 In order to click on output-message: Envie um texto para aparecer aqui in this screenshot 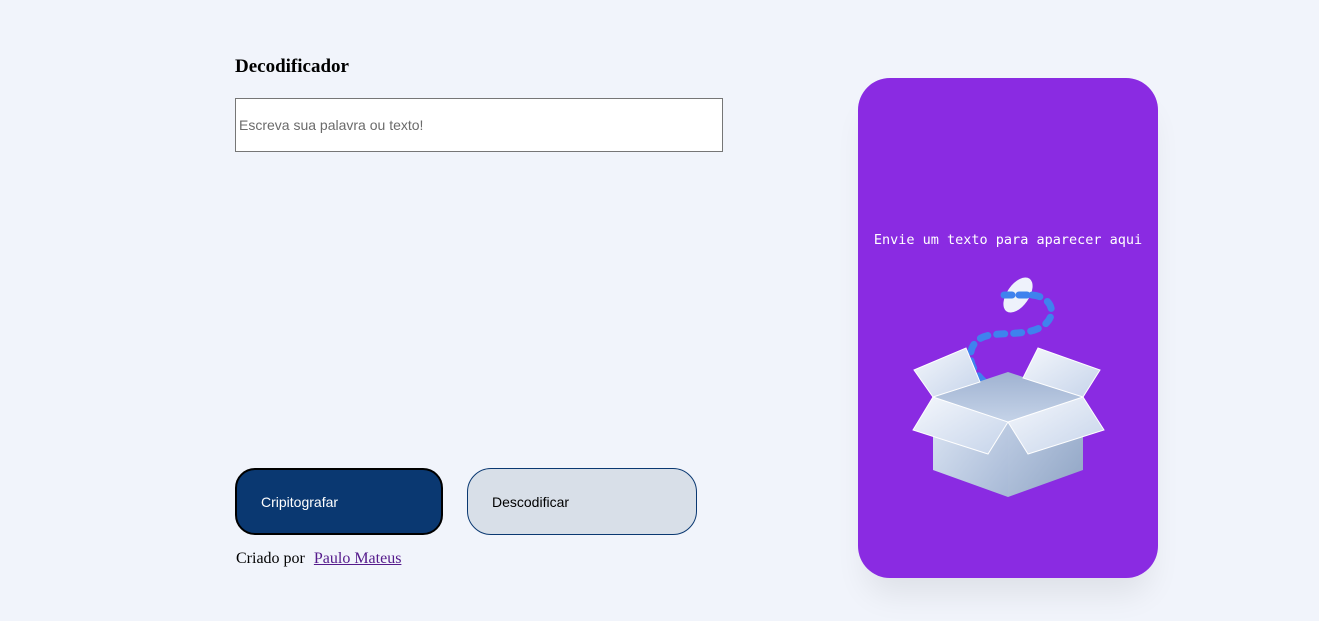, I will do `click(1008, 240)`.